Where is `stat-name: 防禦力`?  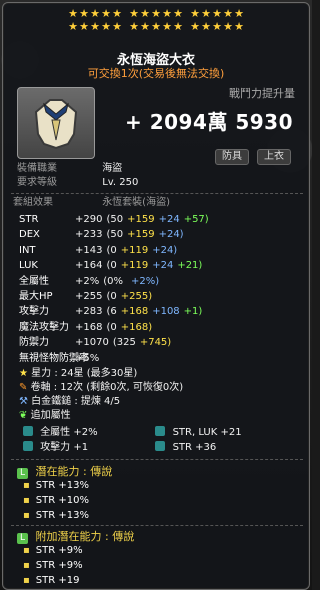 stat-name: 防禦力 is located at coordinates (34, 343).